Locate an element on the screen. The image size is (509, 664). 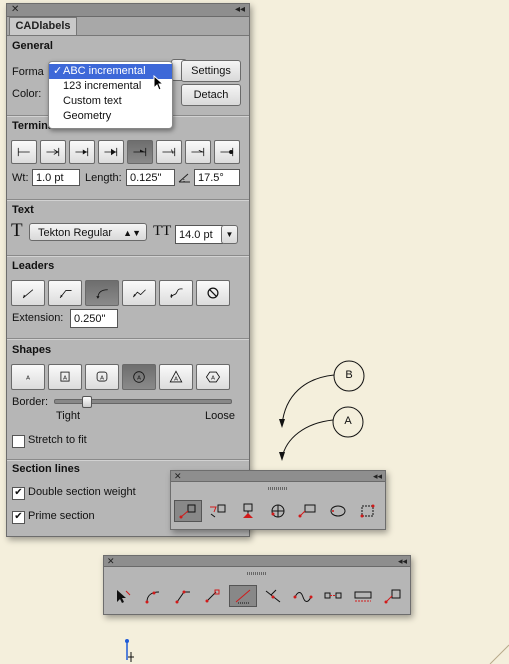
edit-leader-tool-icon is located at coordinates (212, 596).